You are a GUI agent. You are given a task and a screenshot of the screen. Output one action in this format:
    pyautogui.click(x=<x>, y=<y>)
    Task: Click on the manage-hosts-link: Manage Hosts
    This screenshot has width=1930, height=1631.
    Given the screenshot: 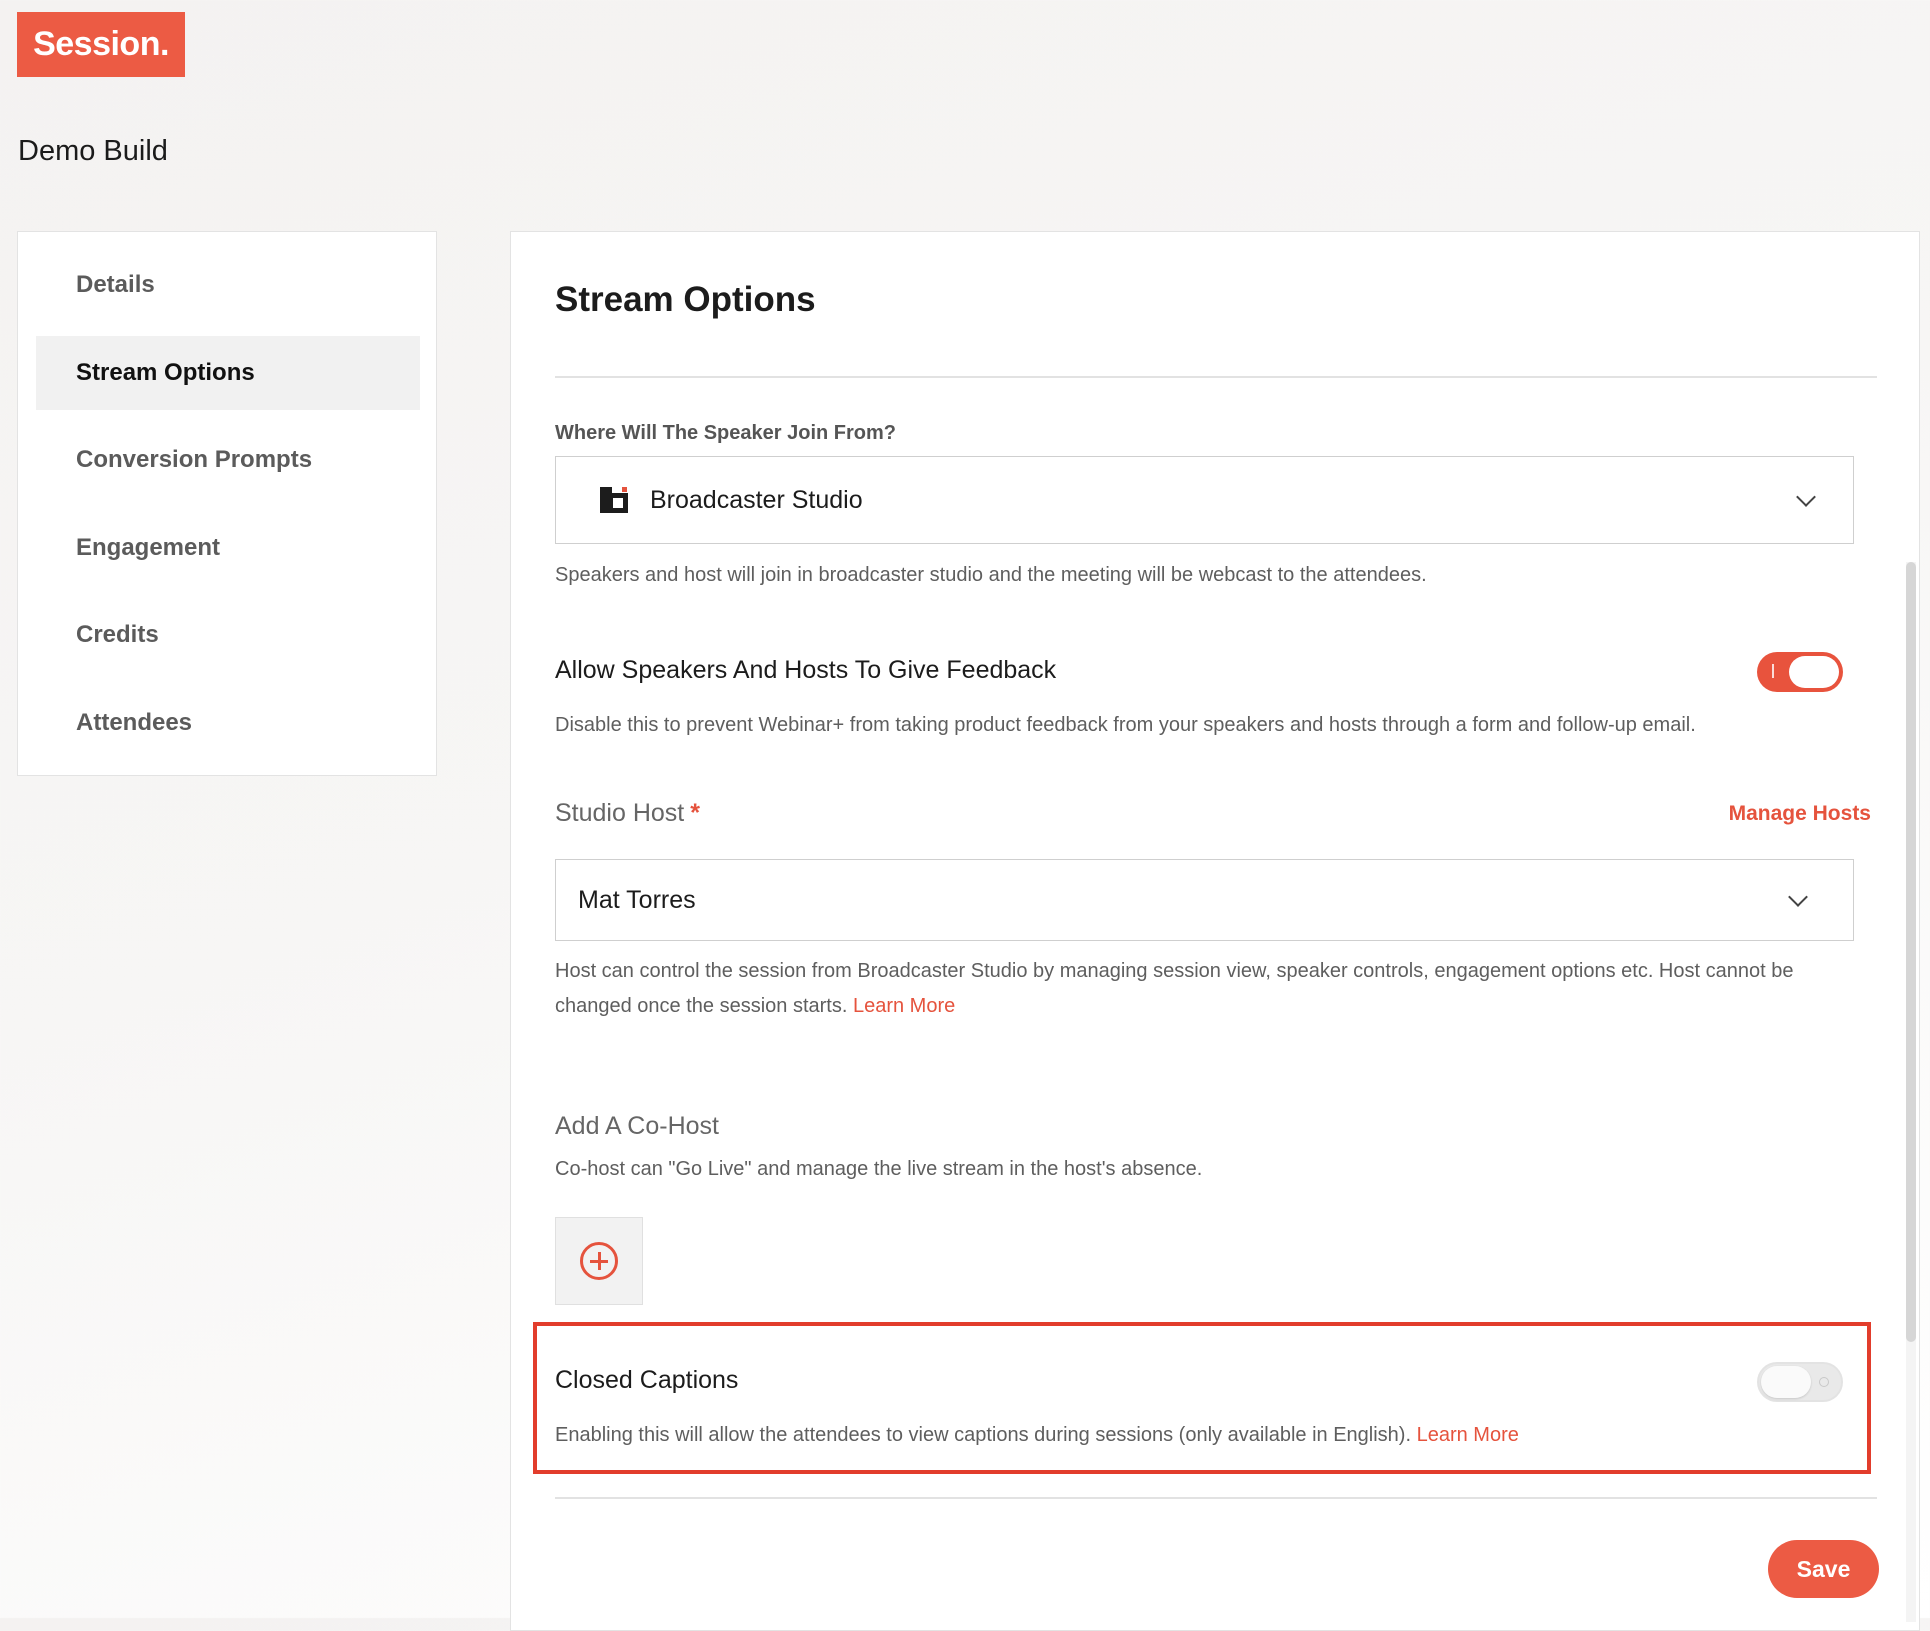 What is the action you would take?
    pyautogui.click(x=1800, y=814)
    